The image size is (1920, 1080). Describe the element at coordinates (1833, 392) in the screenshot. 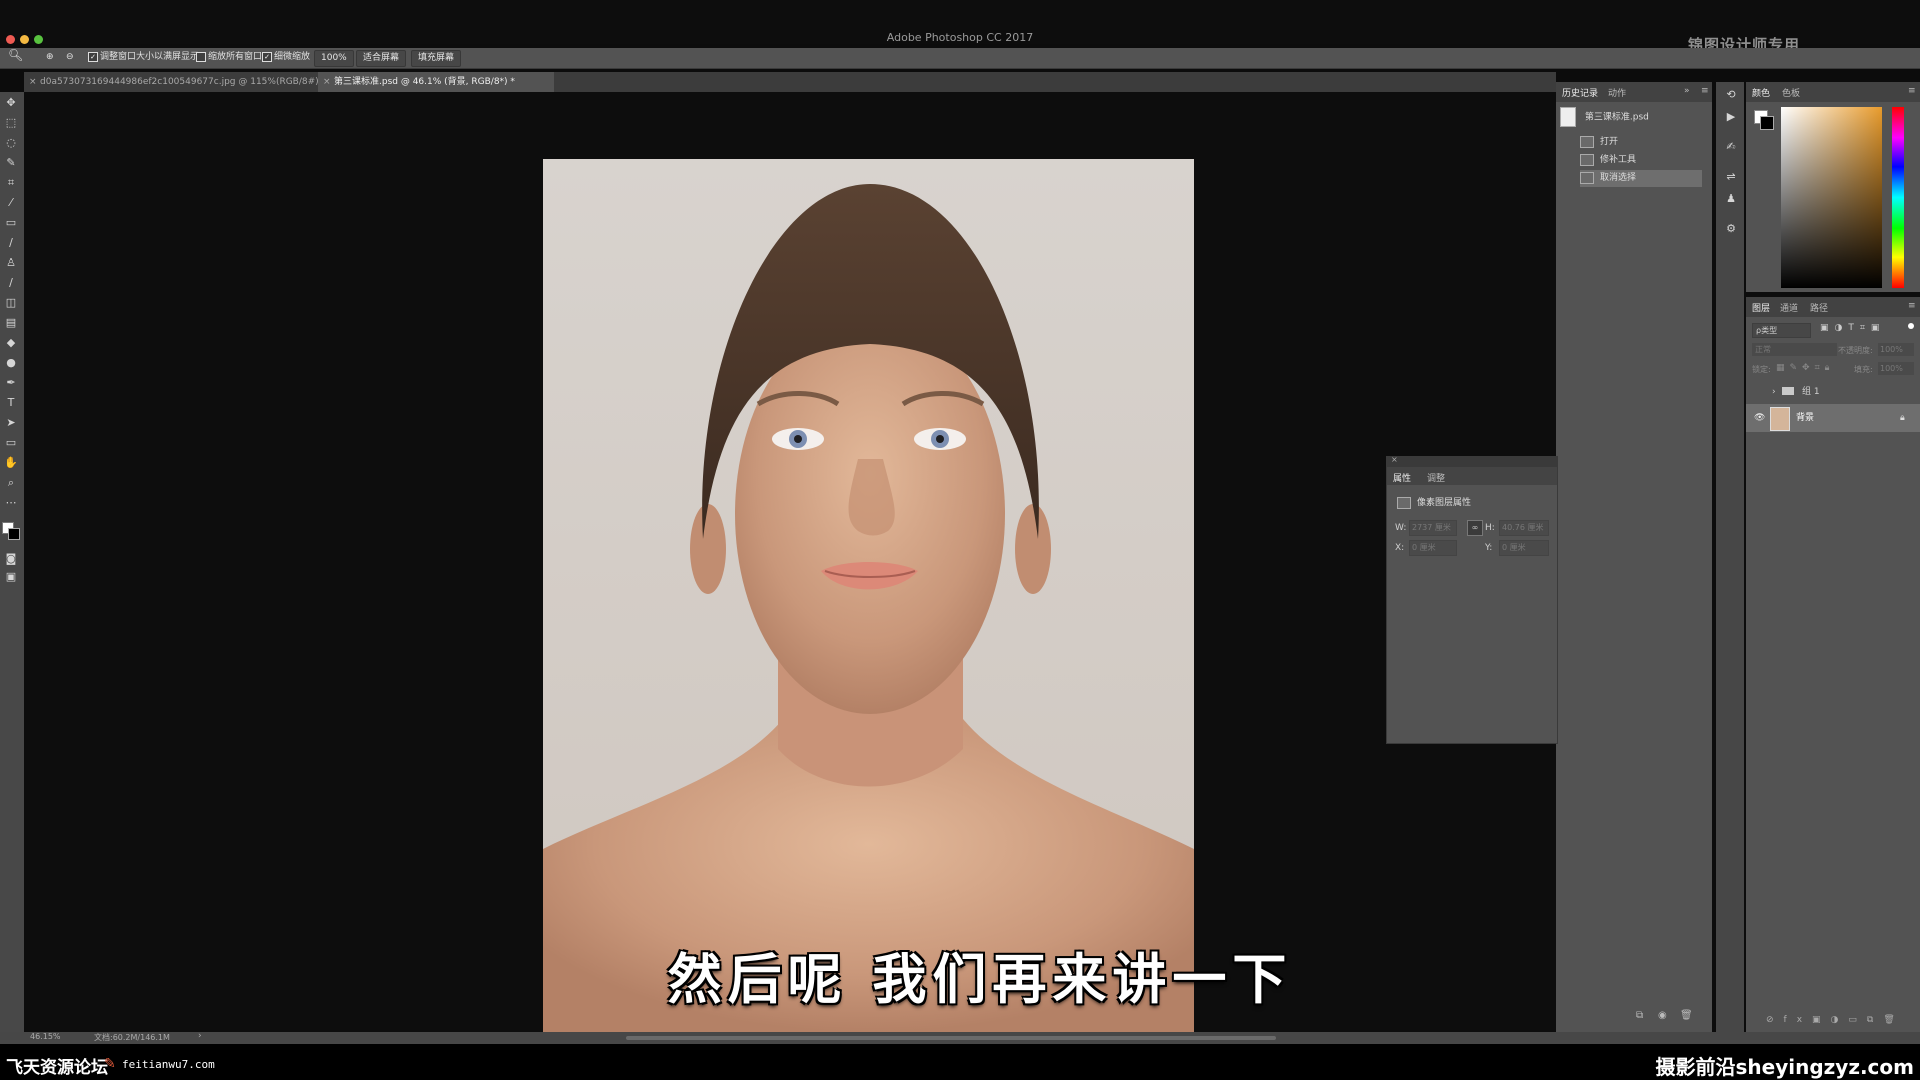

I see `layer-row-group: › 组 1` at that location.